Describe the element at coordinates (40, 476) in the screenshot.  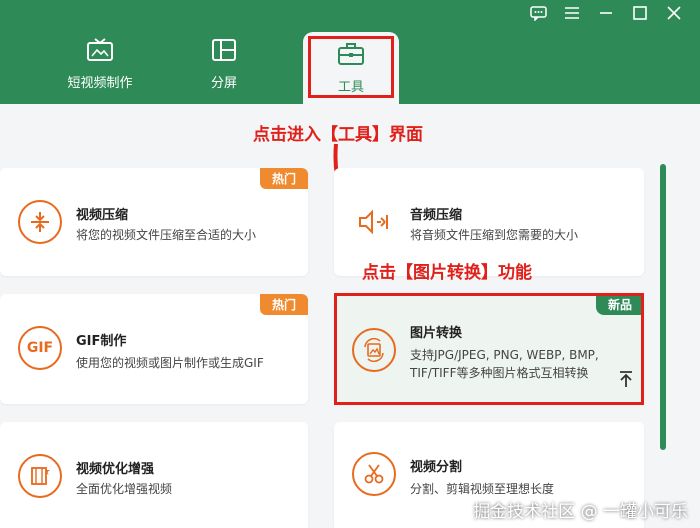
I see `film-enhance-icon` at that location.